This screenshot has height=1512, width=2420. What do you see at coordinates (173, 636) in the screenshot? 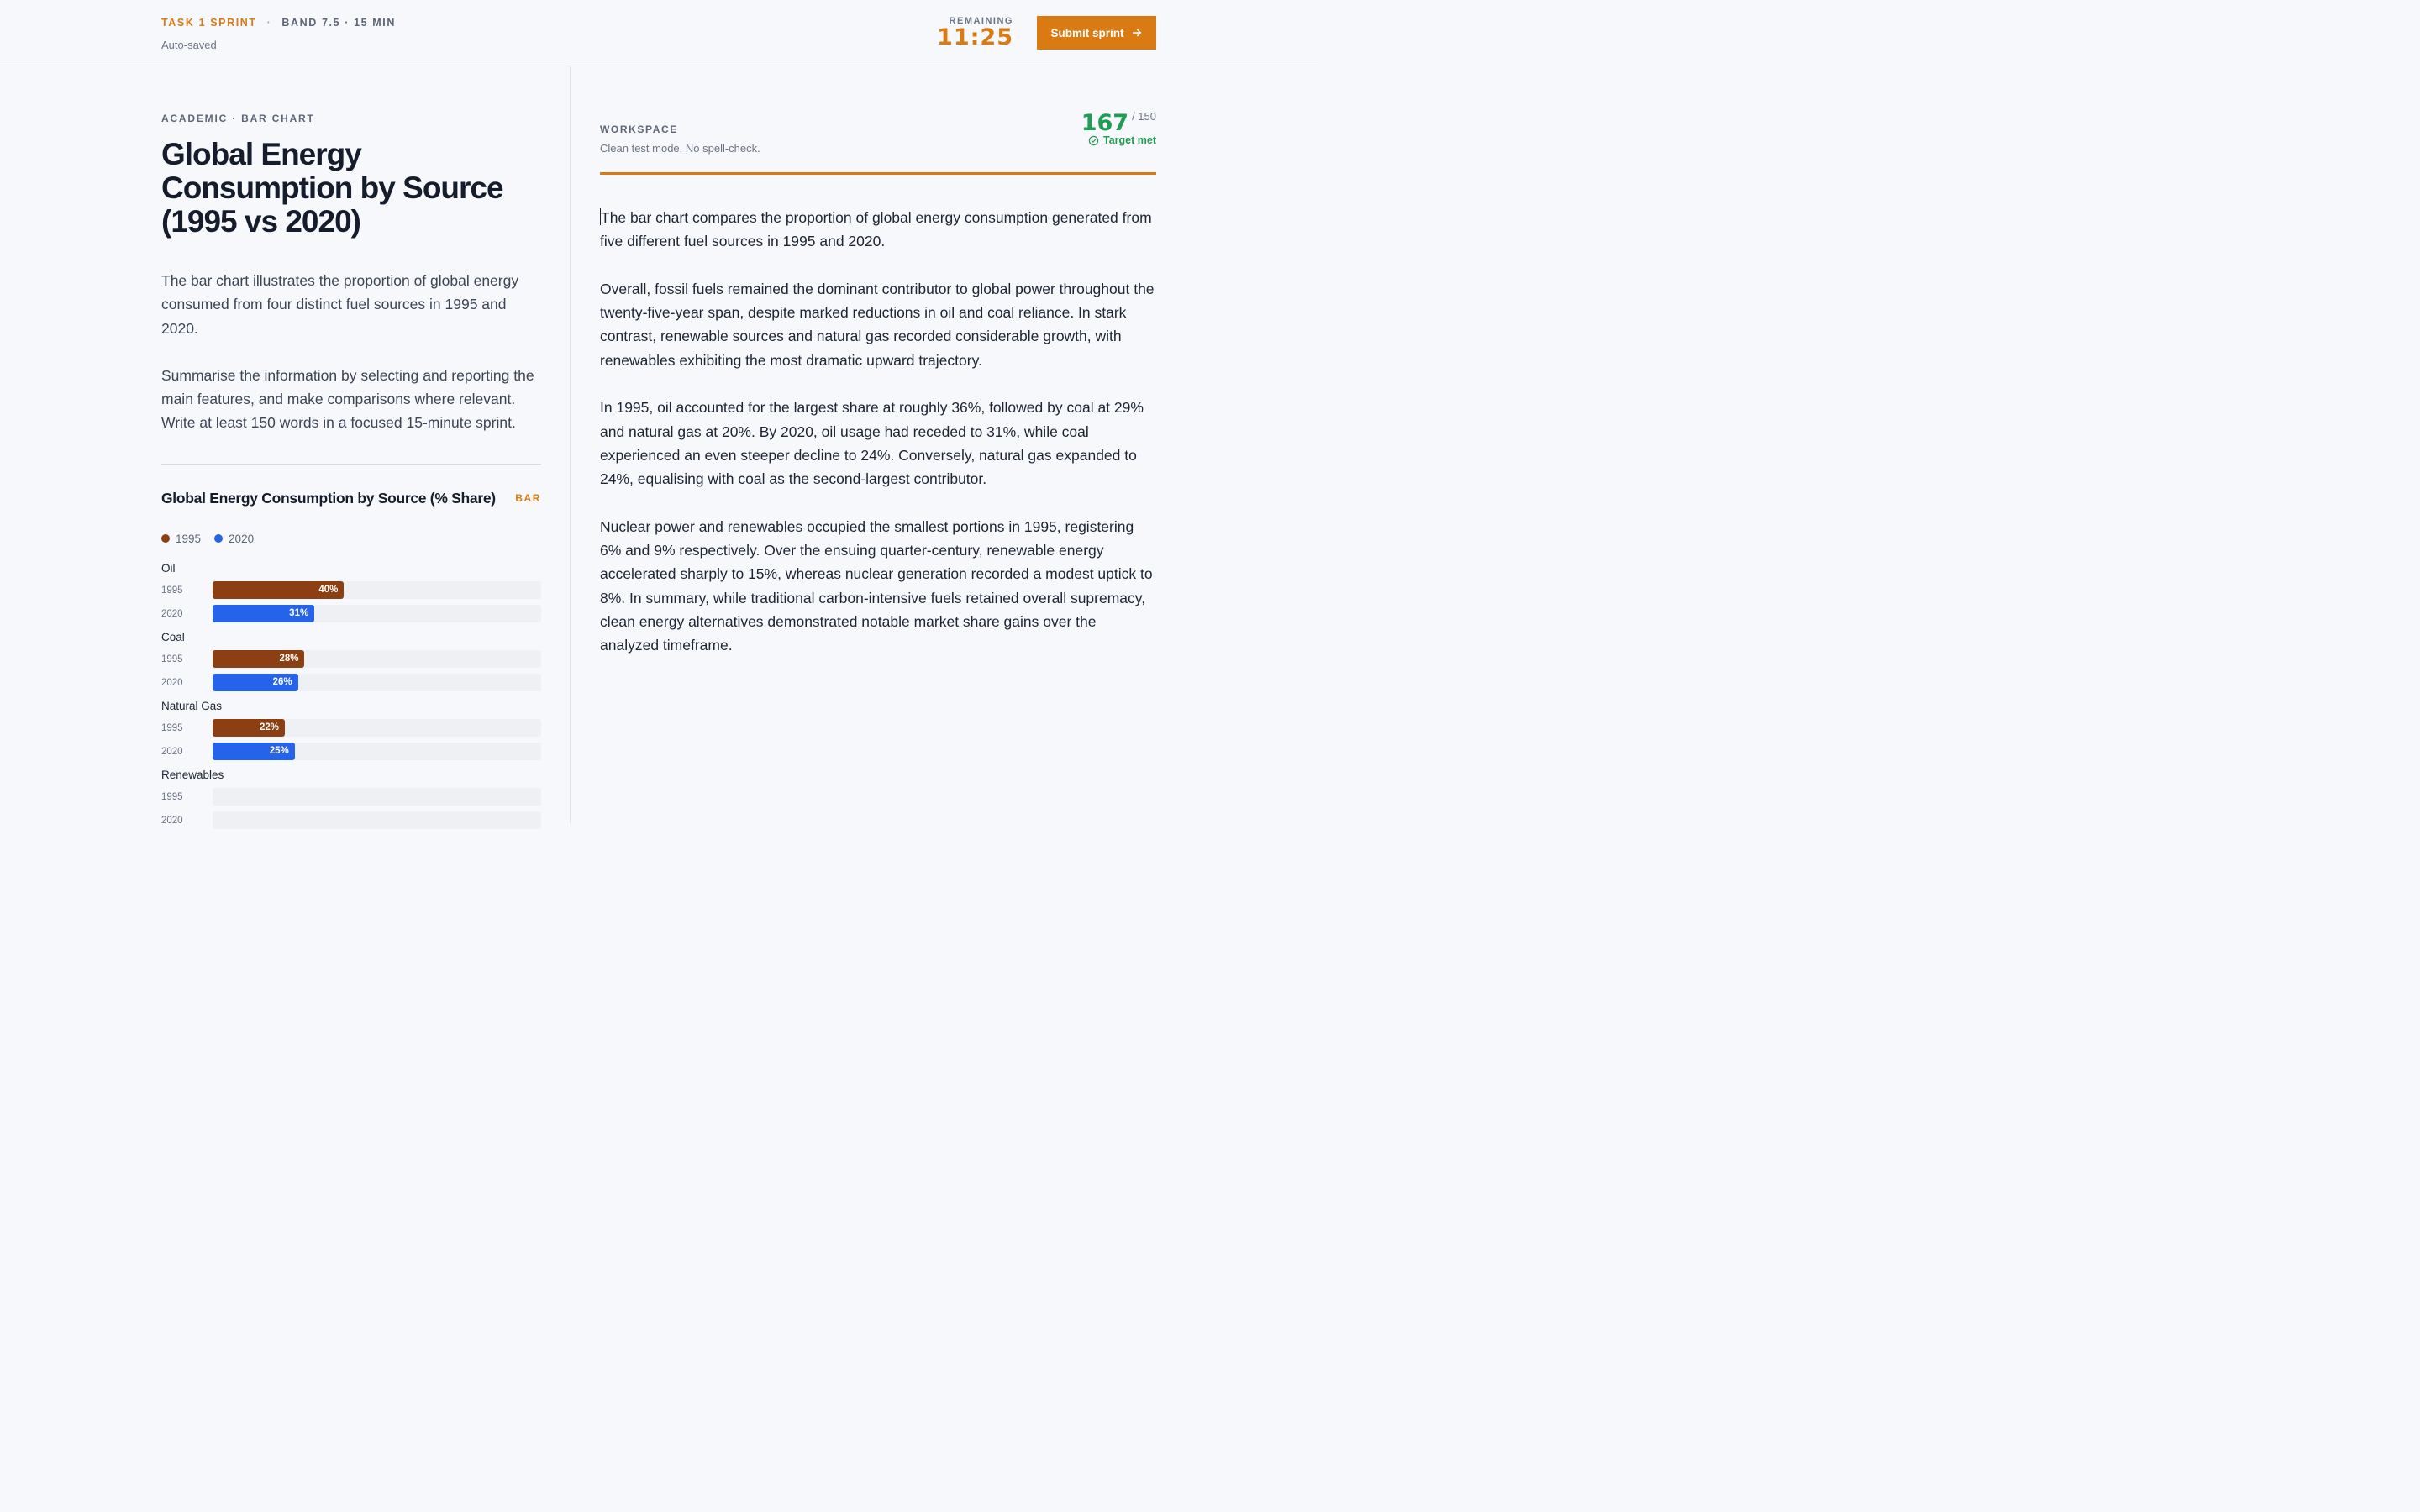
I see `category-label: Coal` at bounding box center [173, 636].